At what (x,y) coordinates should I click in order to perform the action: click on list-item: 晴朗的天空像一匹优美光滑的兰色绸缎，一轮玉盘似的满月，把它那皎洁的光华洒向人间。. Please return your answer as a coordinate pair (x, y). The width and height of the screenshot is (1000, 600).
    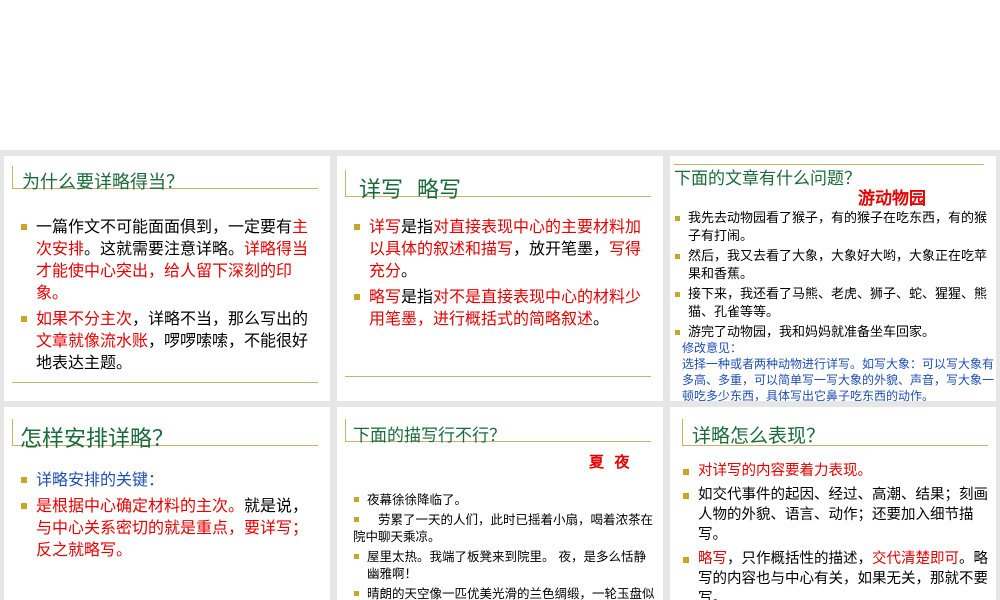
    Looking at the image, I should click on (504, 592).